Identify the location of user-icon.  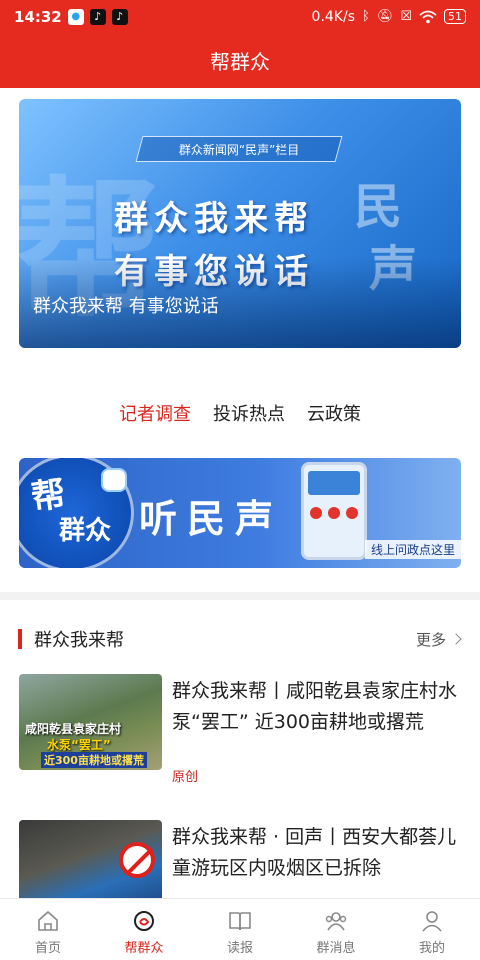
(432, 921).